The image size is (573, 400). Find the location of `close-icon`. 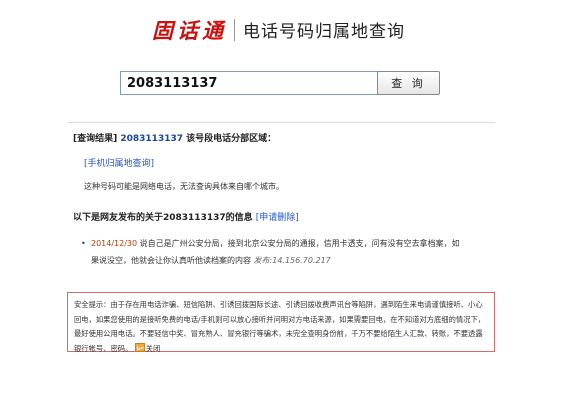

close-icon is located at coordinates (139, 347).